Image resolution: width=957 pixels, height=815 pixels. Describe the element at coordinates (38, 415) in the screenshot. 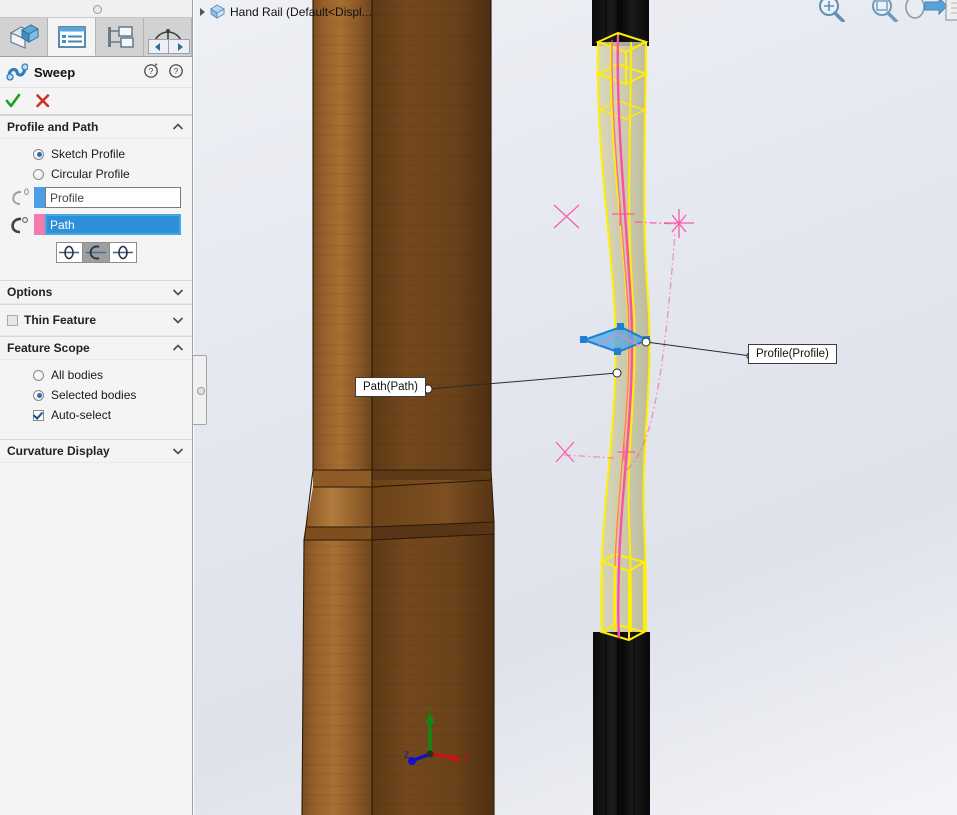

I see `auto-select-checkbox-indicator` at that location.